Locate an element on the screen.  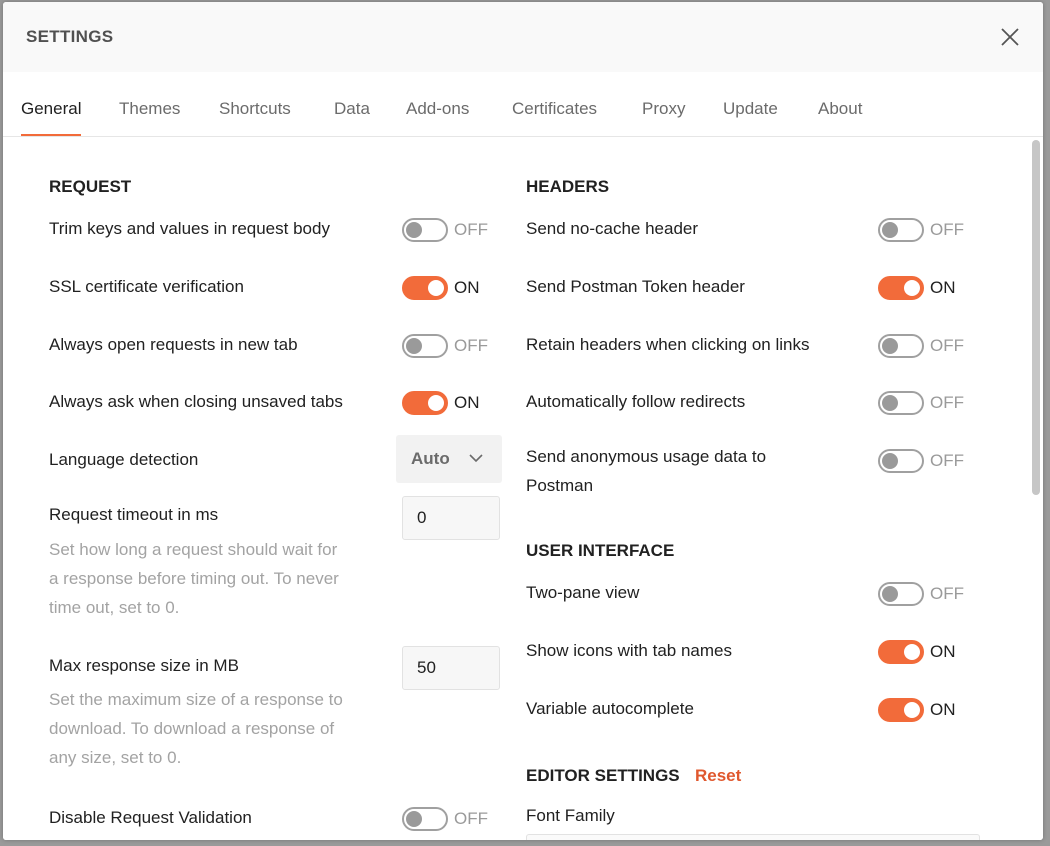
user-interface-section-title: USER INTERFACE is located at coordinates (600, 550).